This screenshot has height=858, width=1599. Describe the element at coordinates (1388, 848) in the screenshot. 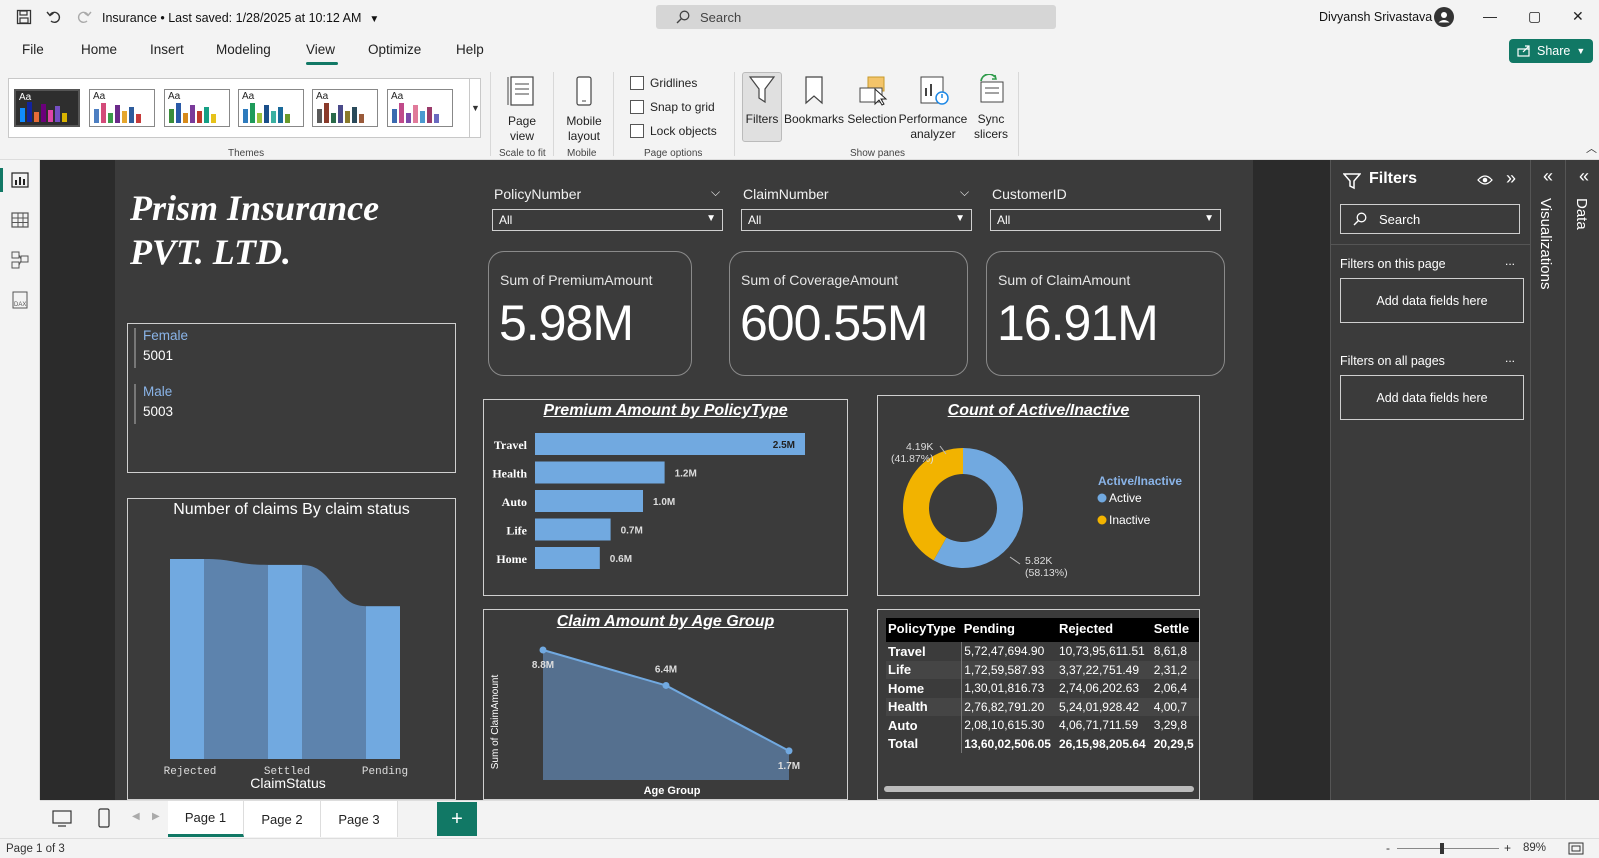

I see `zoom-out-button: -` at that location.